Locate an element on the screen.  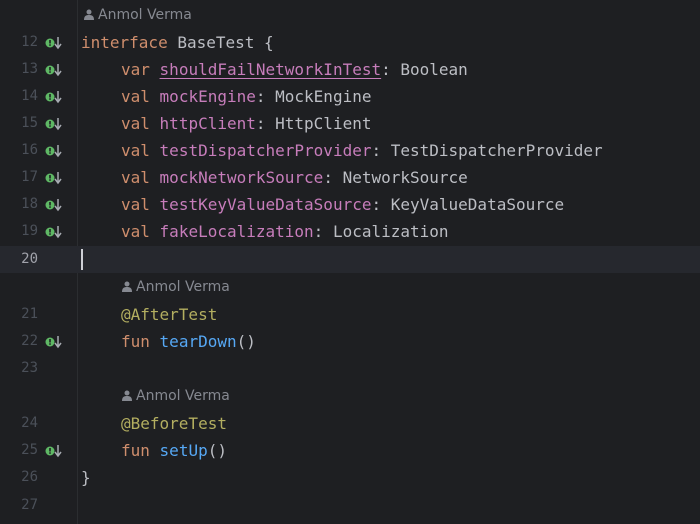
line-number: 26 is located at coordinates (29, 477).